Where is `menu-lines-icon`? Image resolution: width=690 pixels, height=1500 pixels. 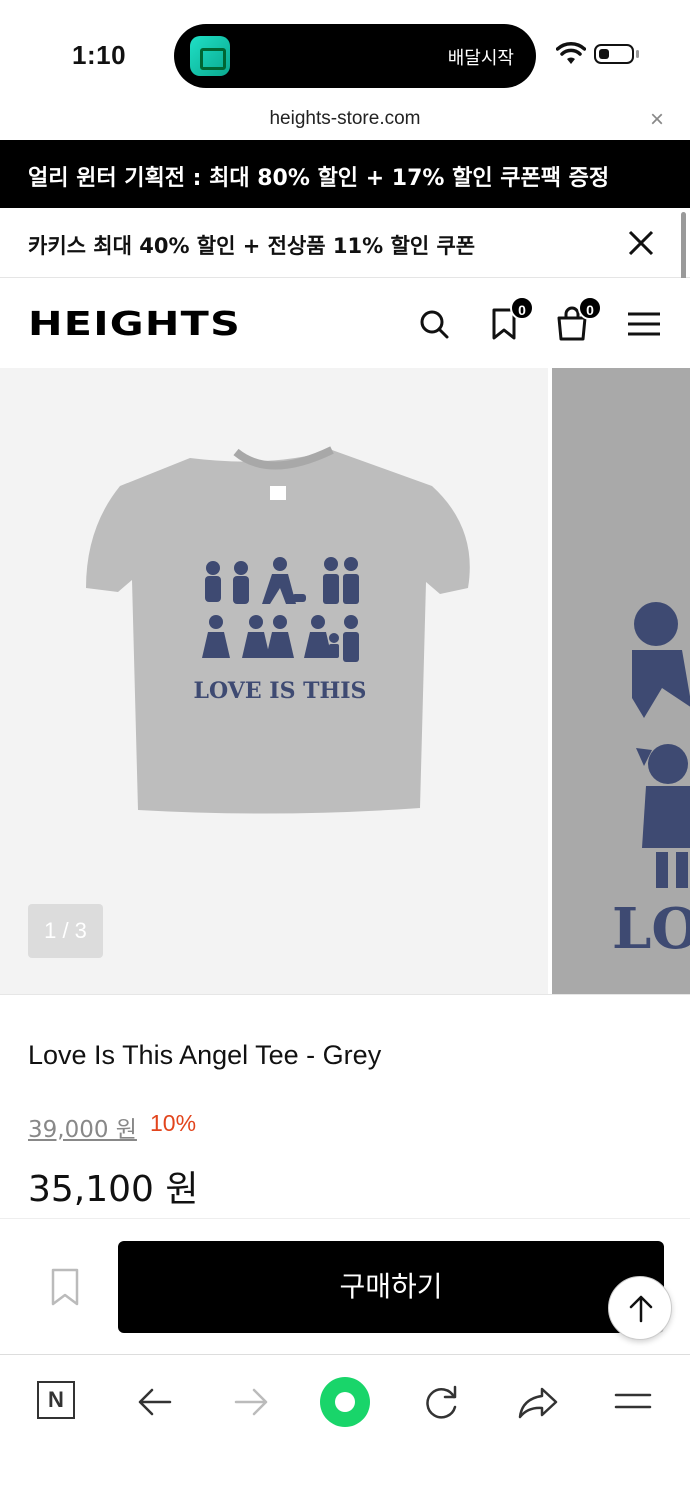
menu-lines-icon is located at coordinates (633, 1401).